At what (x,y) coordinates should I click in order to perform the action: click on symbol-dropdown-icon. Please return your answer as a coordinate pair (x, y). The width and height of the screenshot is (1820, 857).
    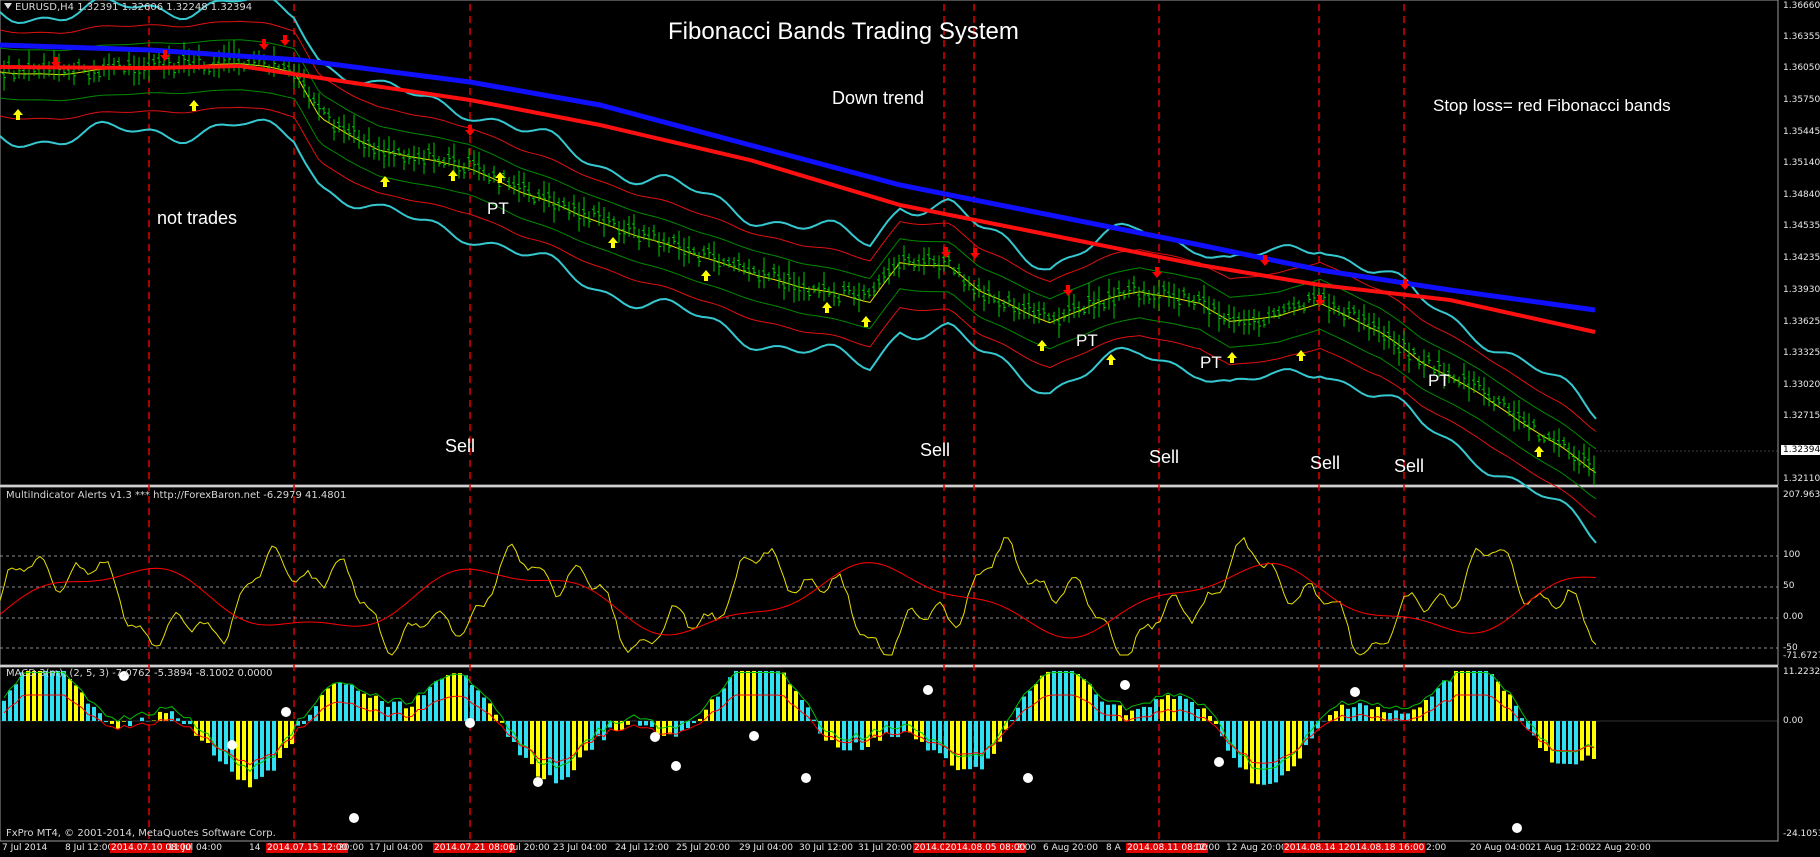
    Looking at the image, I should click on (8, 6).